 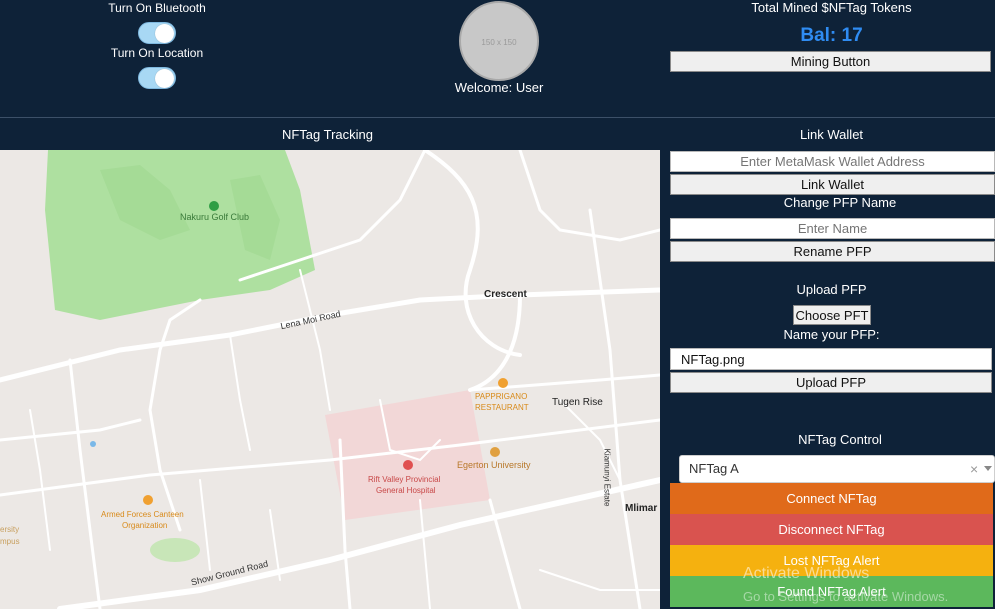 I want to click on map-label-mpus: mpus, so click(x=10, y=541).